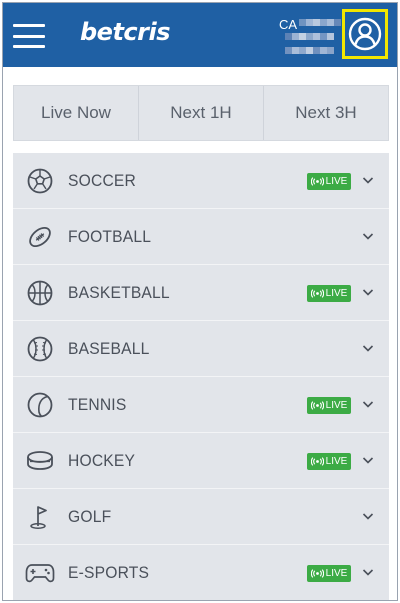  I want to click on sport-name: E-SPORTS, so click(109, 572).